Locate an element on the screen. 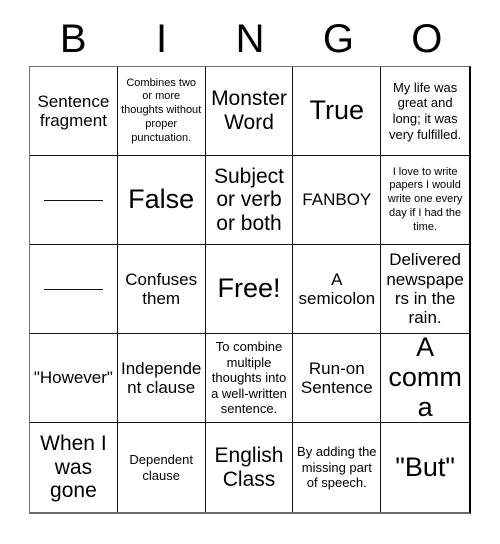  bingo-cell: Monster Word is located at coordinates (249, 111).